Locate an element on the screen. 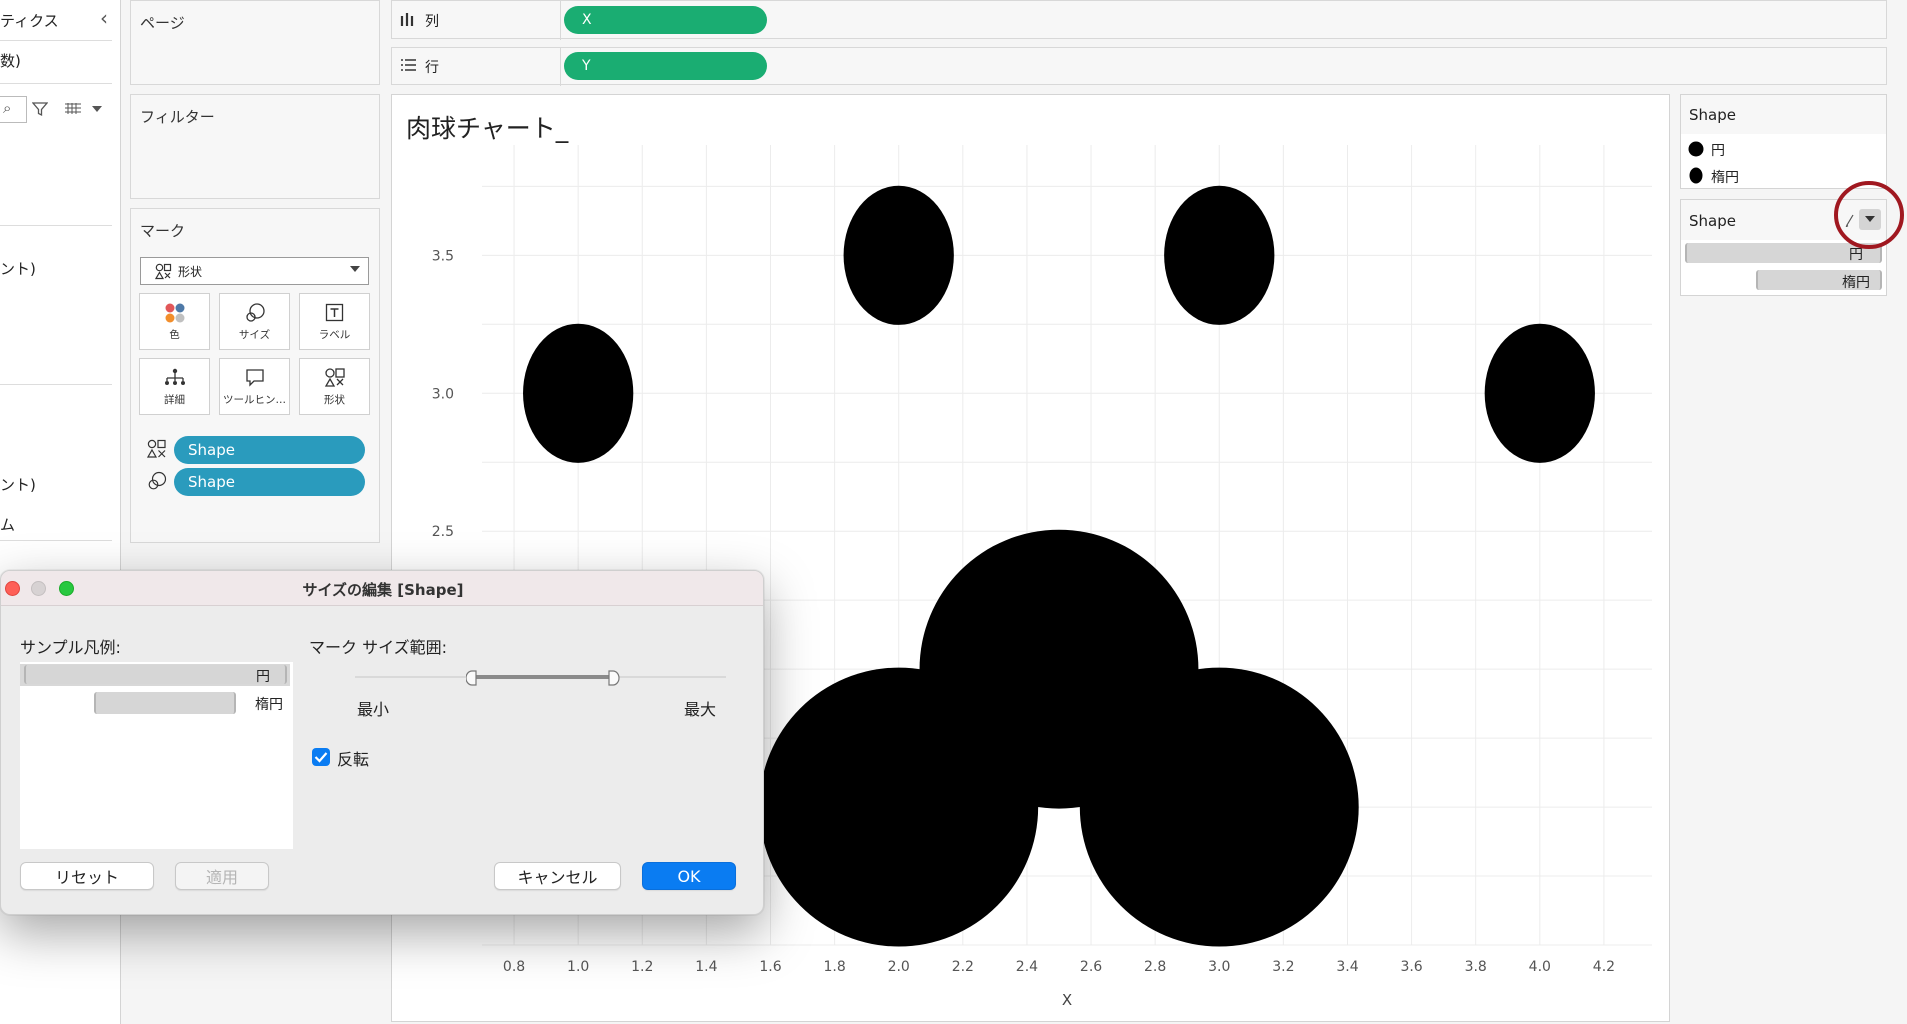 This screenshot has height=1024, width=1907. tooltip-icon is located at coordinates (254, 377).